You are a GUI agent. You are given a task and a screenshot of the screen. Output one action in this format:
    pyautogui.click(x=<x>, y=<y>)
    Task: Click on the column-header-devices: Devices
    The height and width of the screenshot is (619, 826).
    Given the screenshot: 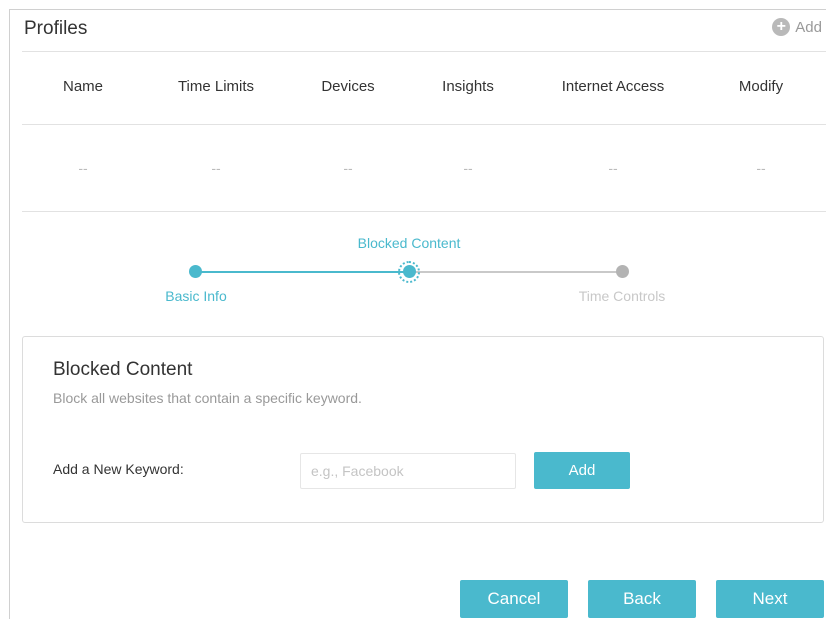 What is the action you would take?
    pyautogui.click(x=348, y=86)
    